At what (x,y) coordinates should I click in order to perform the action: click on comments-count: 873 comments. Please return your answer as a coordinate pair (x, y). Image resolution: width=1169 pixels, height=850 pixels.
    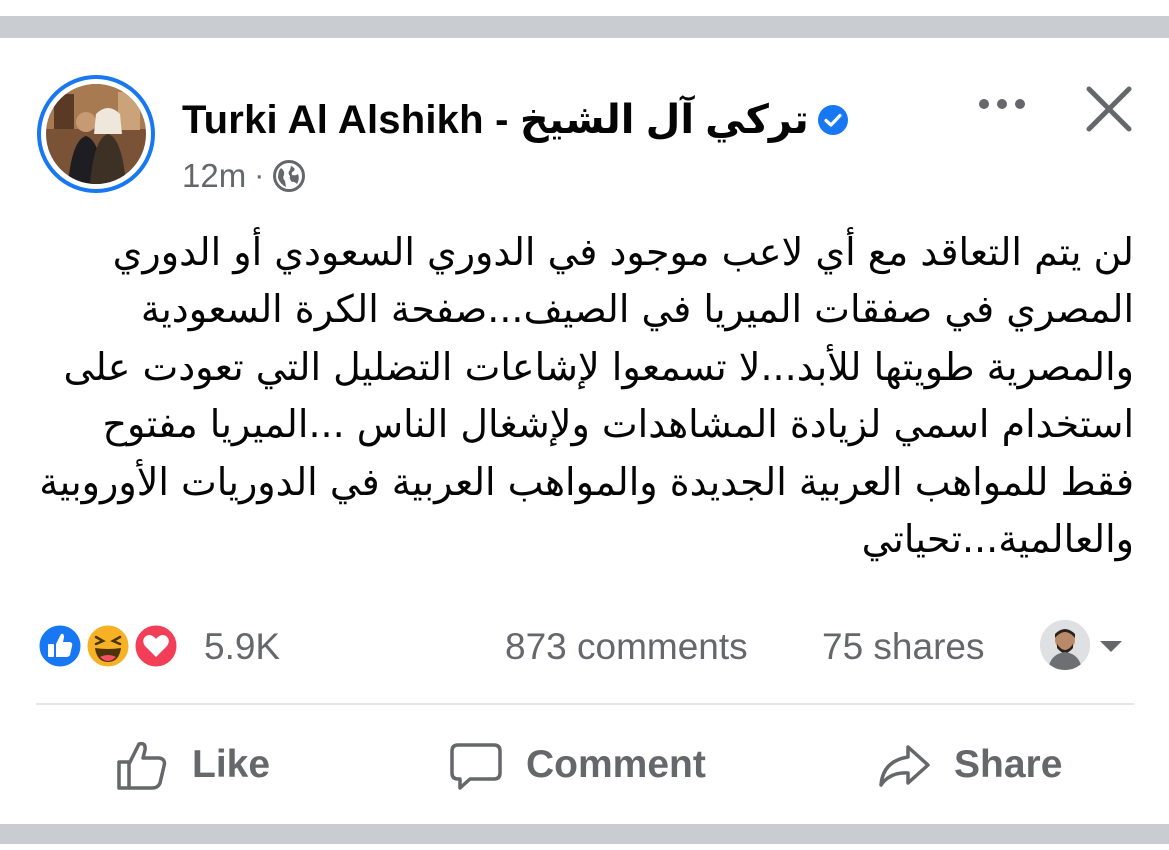
    Looking at the image, I should click on (626, 647).